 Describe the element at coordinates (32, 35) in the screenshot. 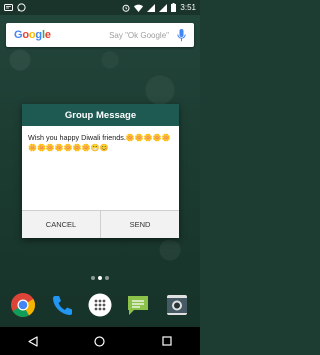

I see `google-logo: Google` at that location.